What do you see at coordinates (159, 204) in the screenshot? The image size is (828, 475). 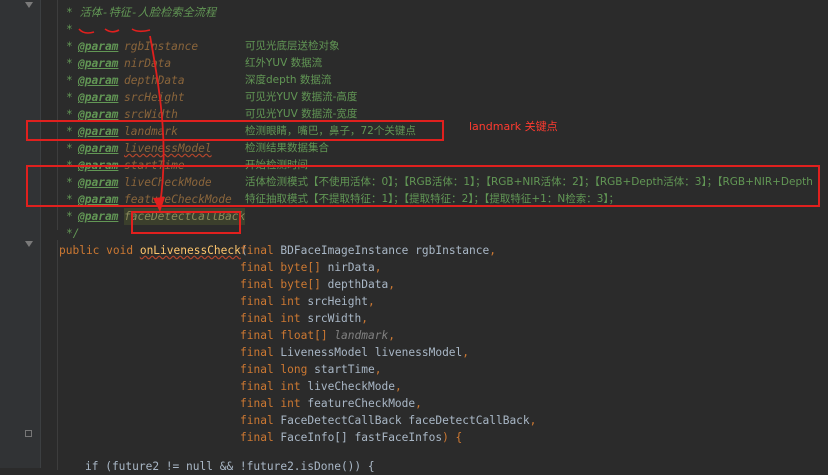 I see `arrow-head-icon` at bounding box center [159, 204].